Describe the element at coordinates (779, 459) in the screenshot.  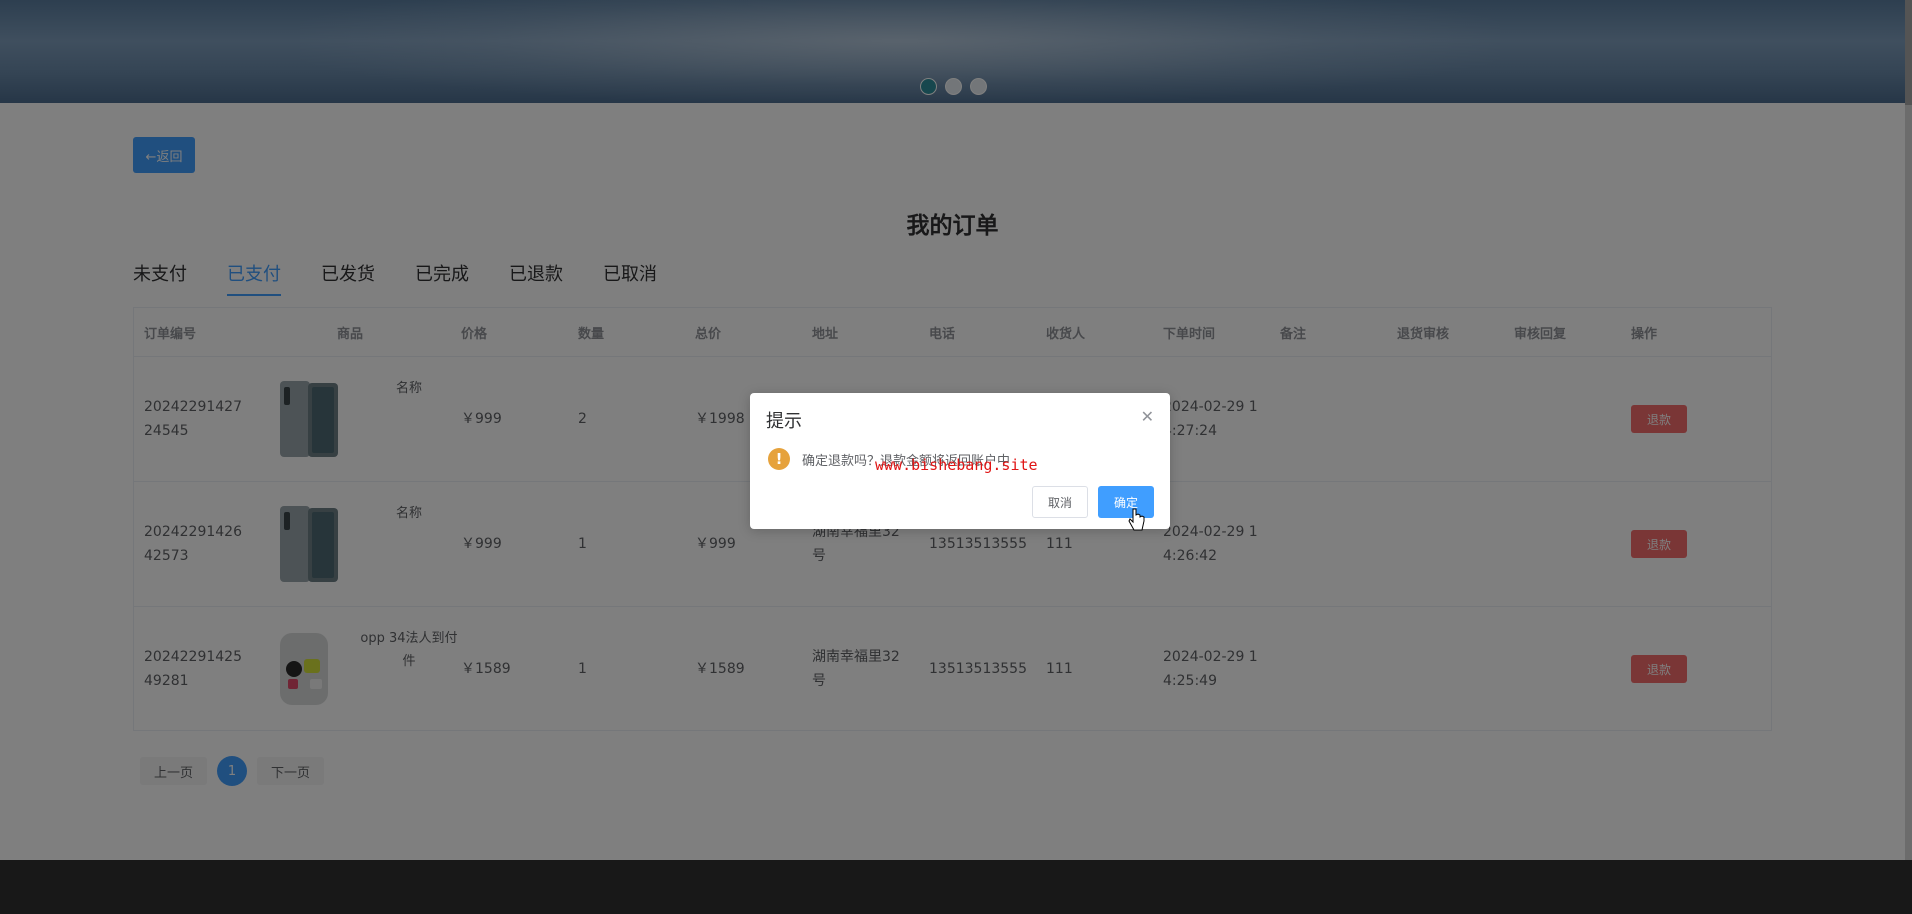
I see `warning-icon: !` at that location.